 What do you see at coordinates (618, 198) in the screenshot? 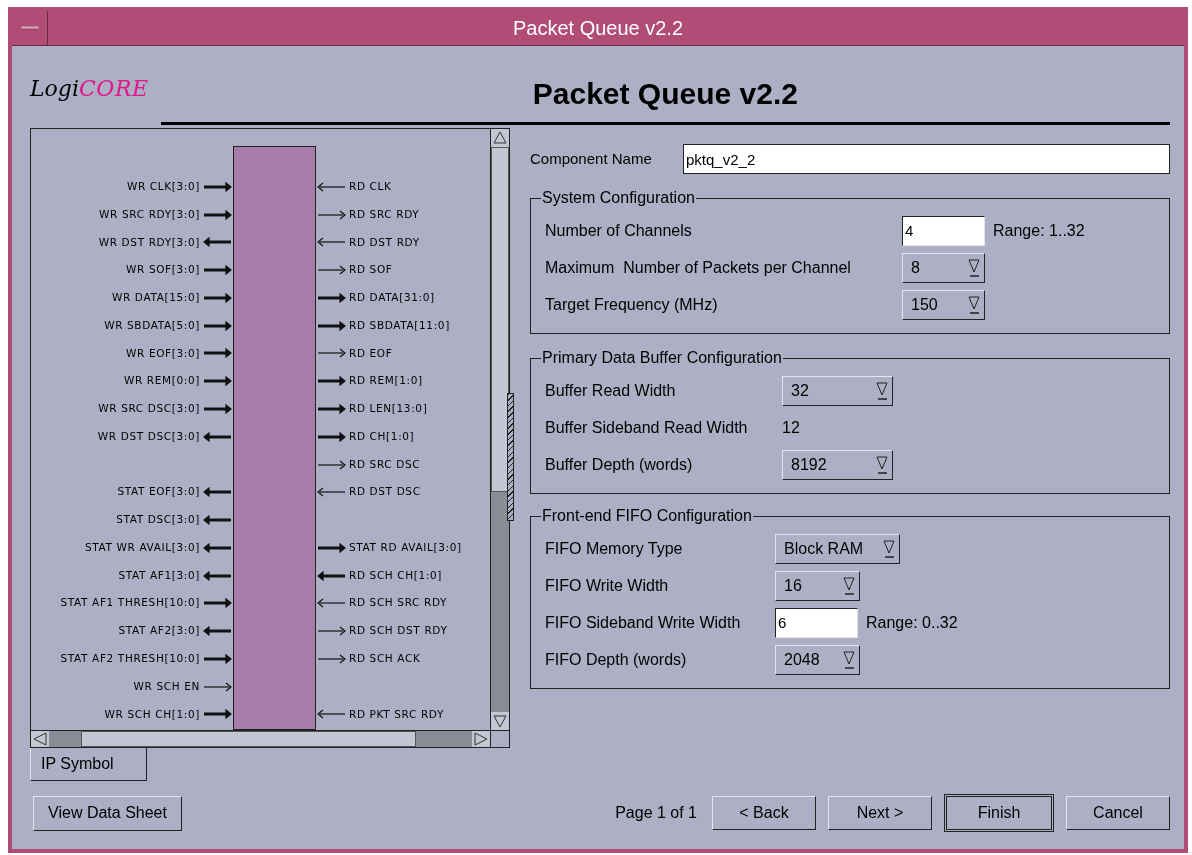
I see `group-title: System Configuration` at bounding box center [618, 198].